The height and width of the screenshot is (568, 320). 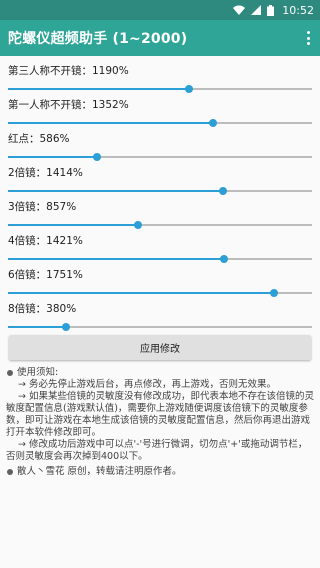 What do you see at coordinates (39, 139) in the screenshot?
I see `setting-label: 红点：586%` at bounding box center [39, 139].